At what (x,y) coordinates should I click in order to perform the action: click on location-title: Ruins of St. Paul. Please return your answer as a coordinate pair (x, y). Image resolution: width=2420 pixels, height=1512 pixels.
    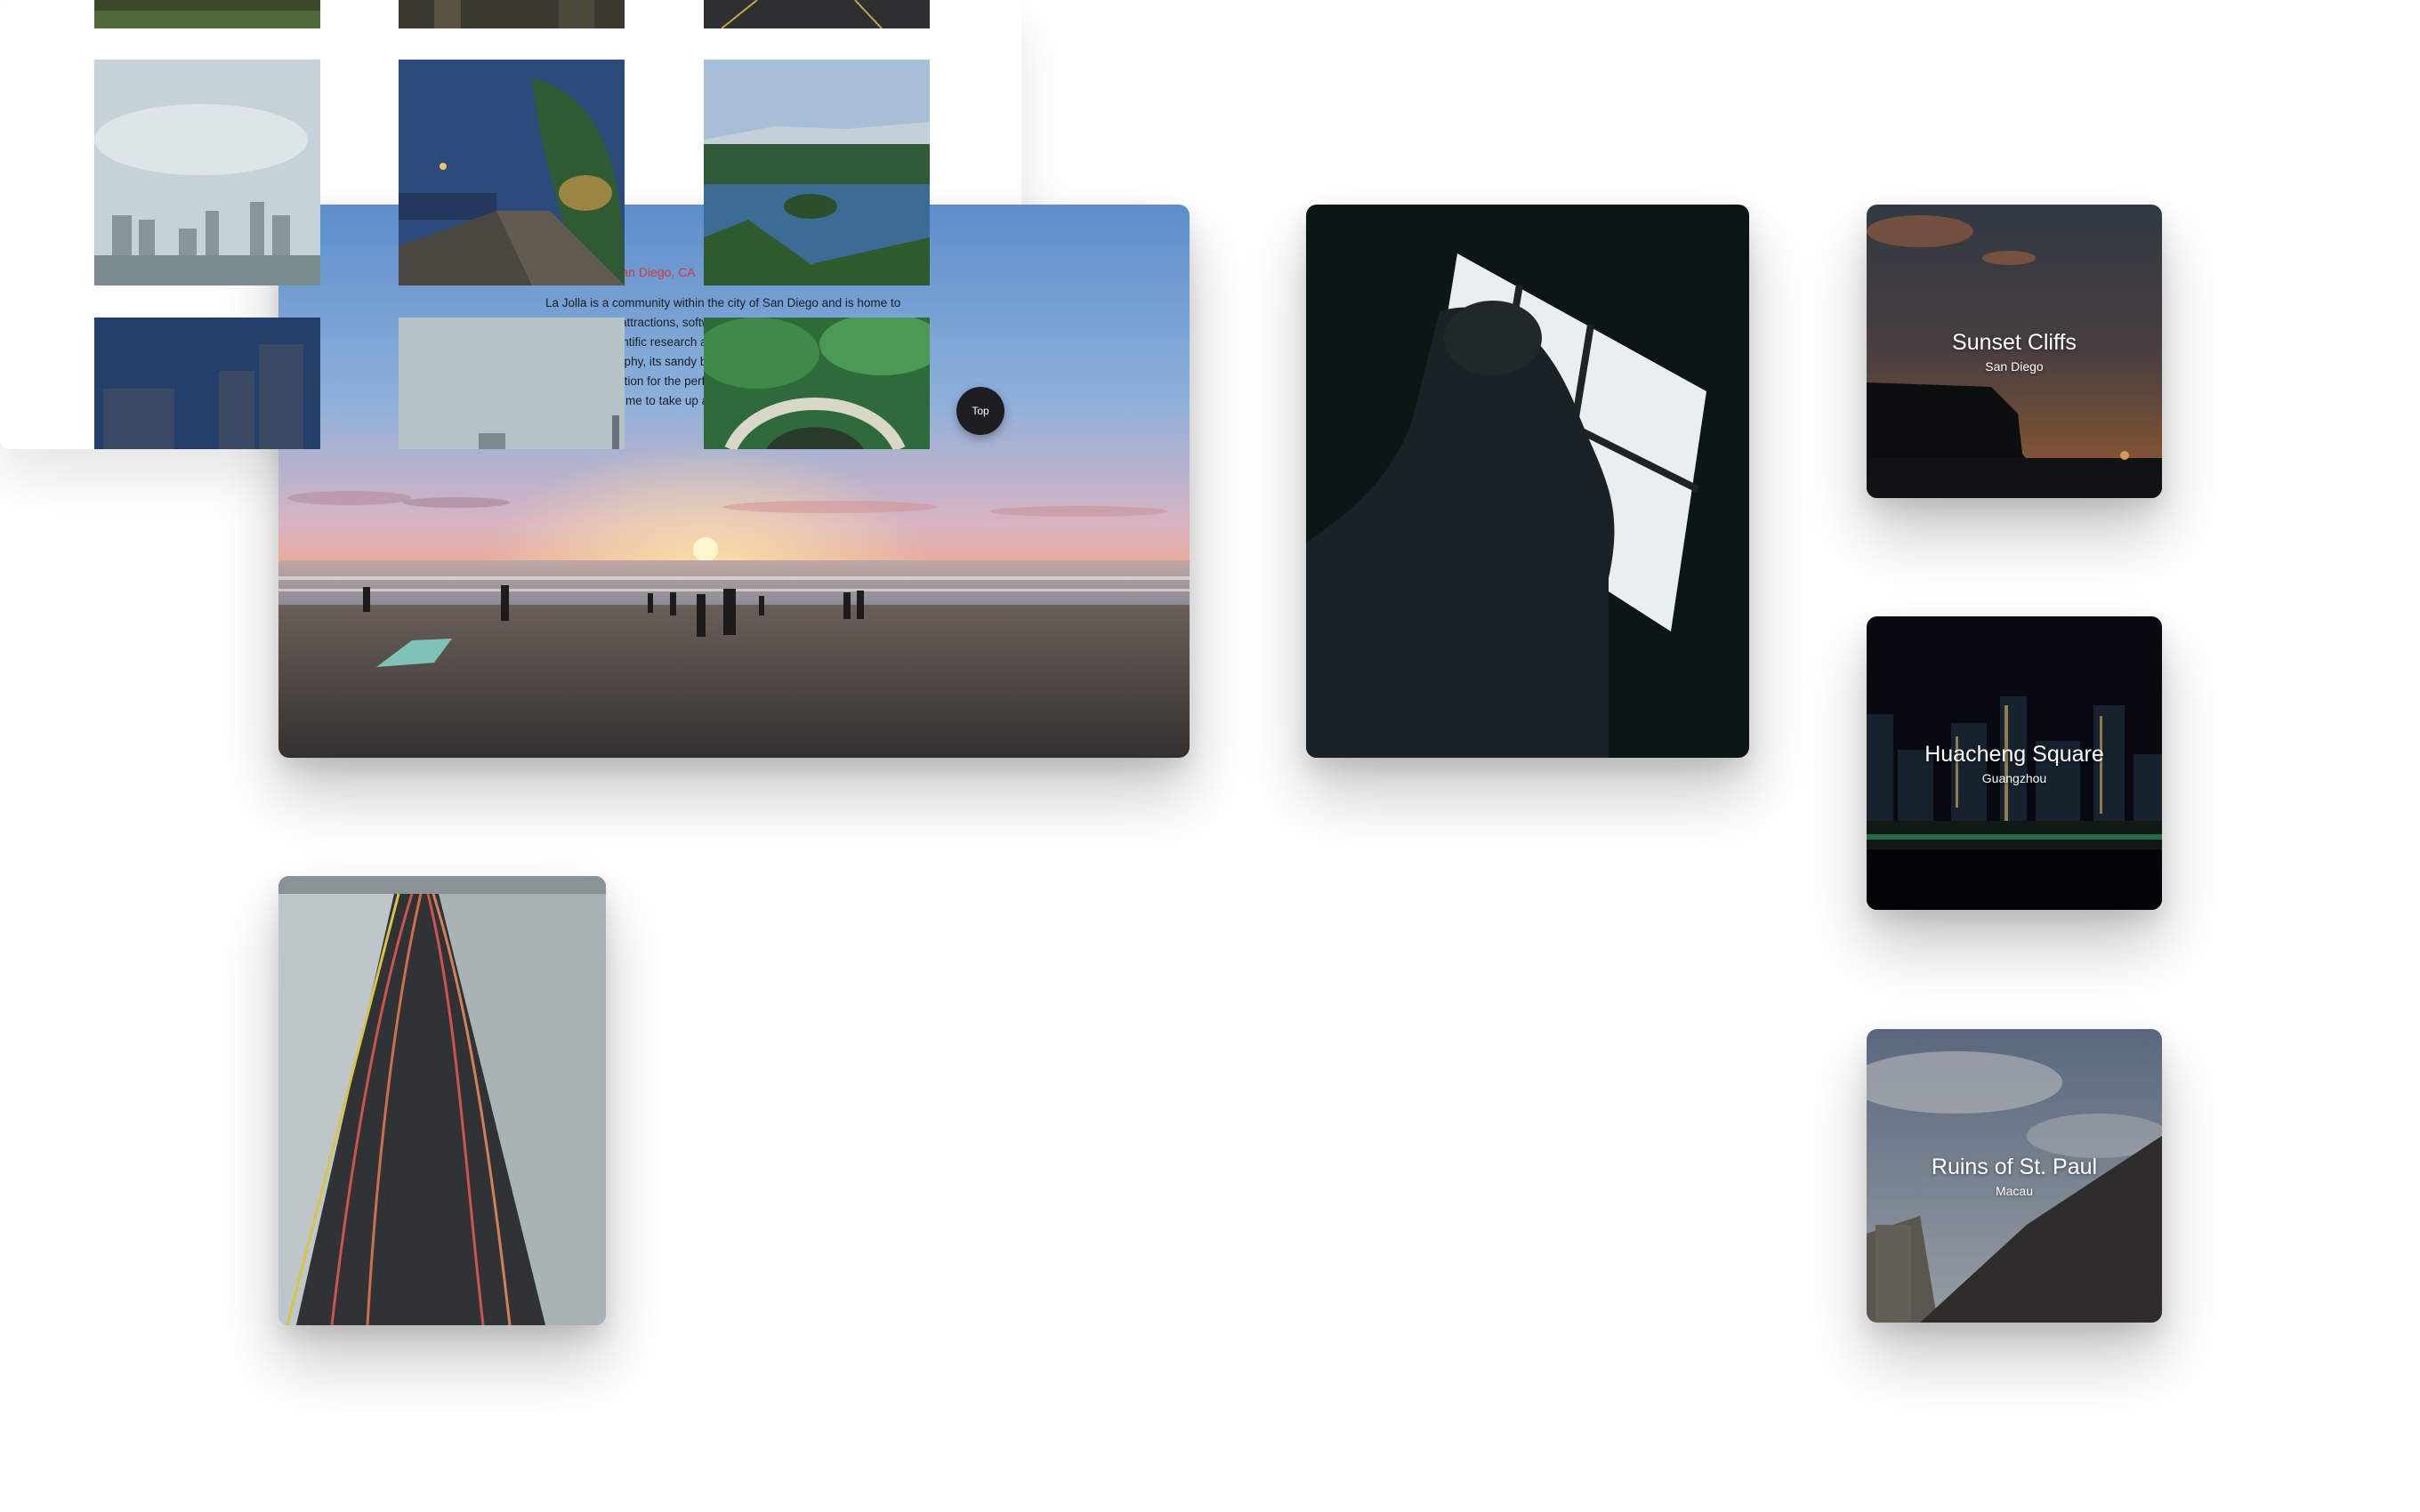
    Looking at the image, I should click on (2014, 1166).